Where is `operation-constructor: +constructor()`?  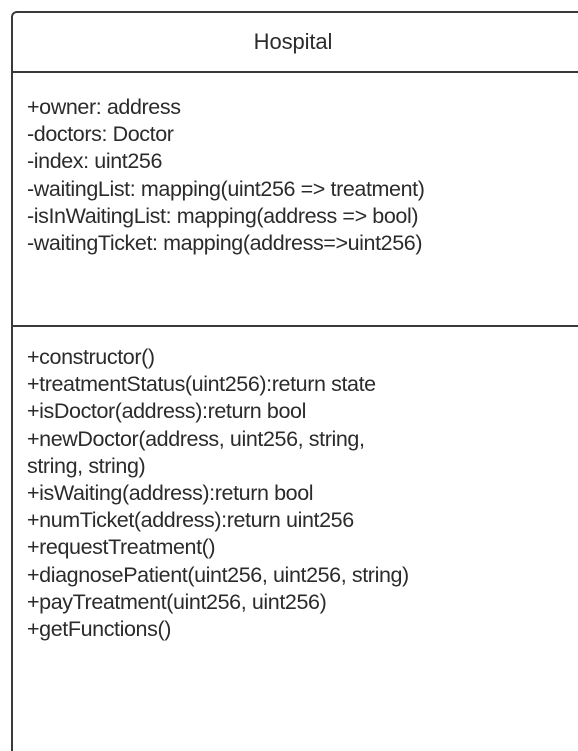
operation-constructor: +constructor() is located at coordinates (91, 357).